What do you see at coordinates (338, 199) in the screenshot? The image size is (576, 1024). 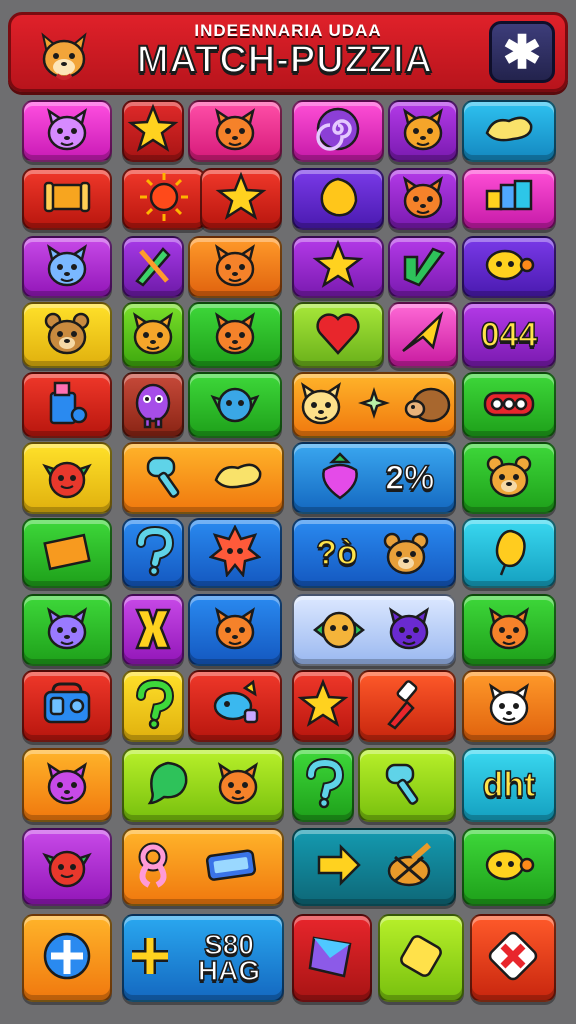 I see `tile-lemon` at bounding box center [338, 199].